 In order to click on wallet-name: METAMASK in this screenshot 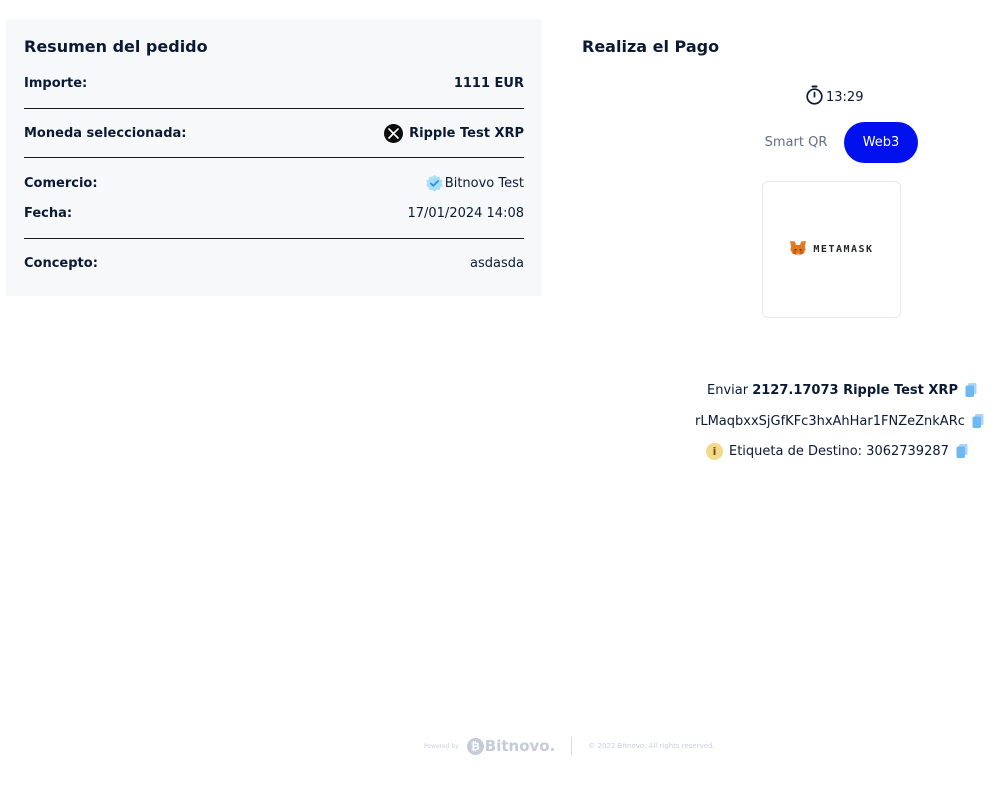, I will do `click(843, 249)`.